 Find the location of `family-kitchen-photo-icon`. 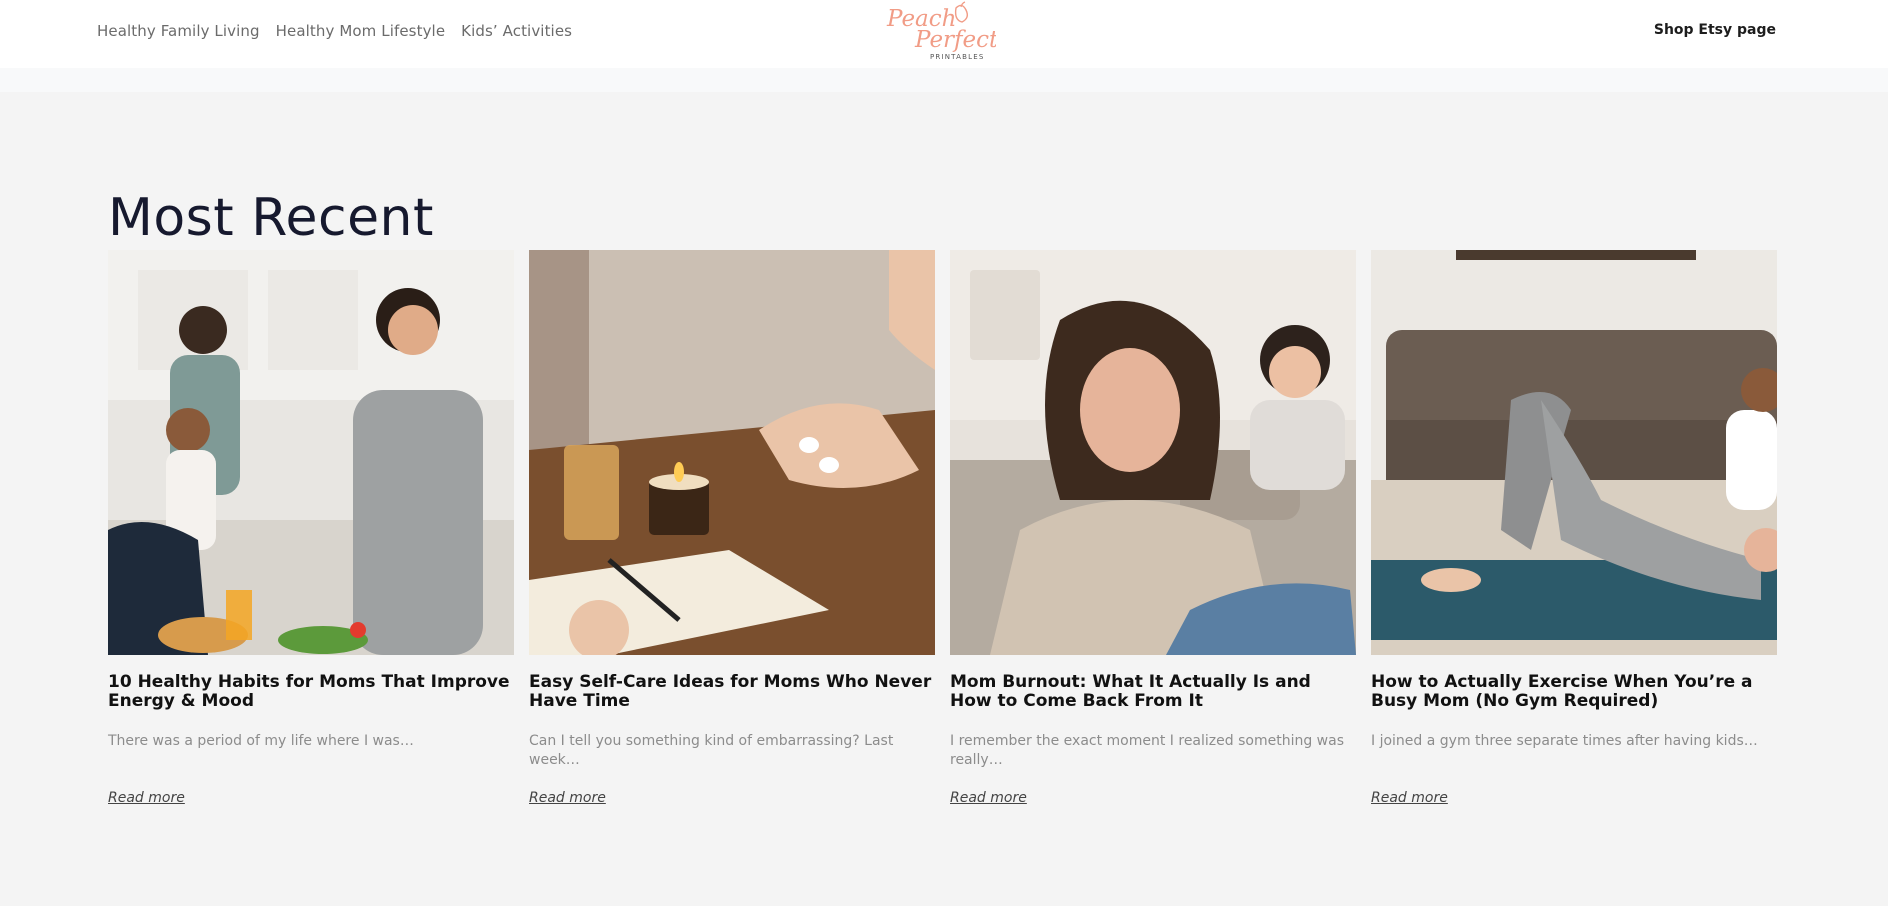

family-kitchen-photo-icon is located at coordinates (311, 452).